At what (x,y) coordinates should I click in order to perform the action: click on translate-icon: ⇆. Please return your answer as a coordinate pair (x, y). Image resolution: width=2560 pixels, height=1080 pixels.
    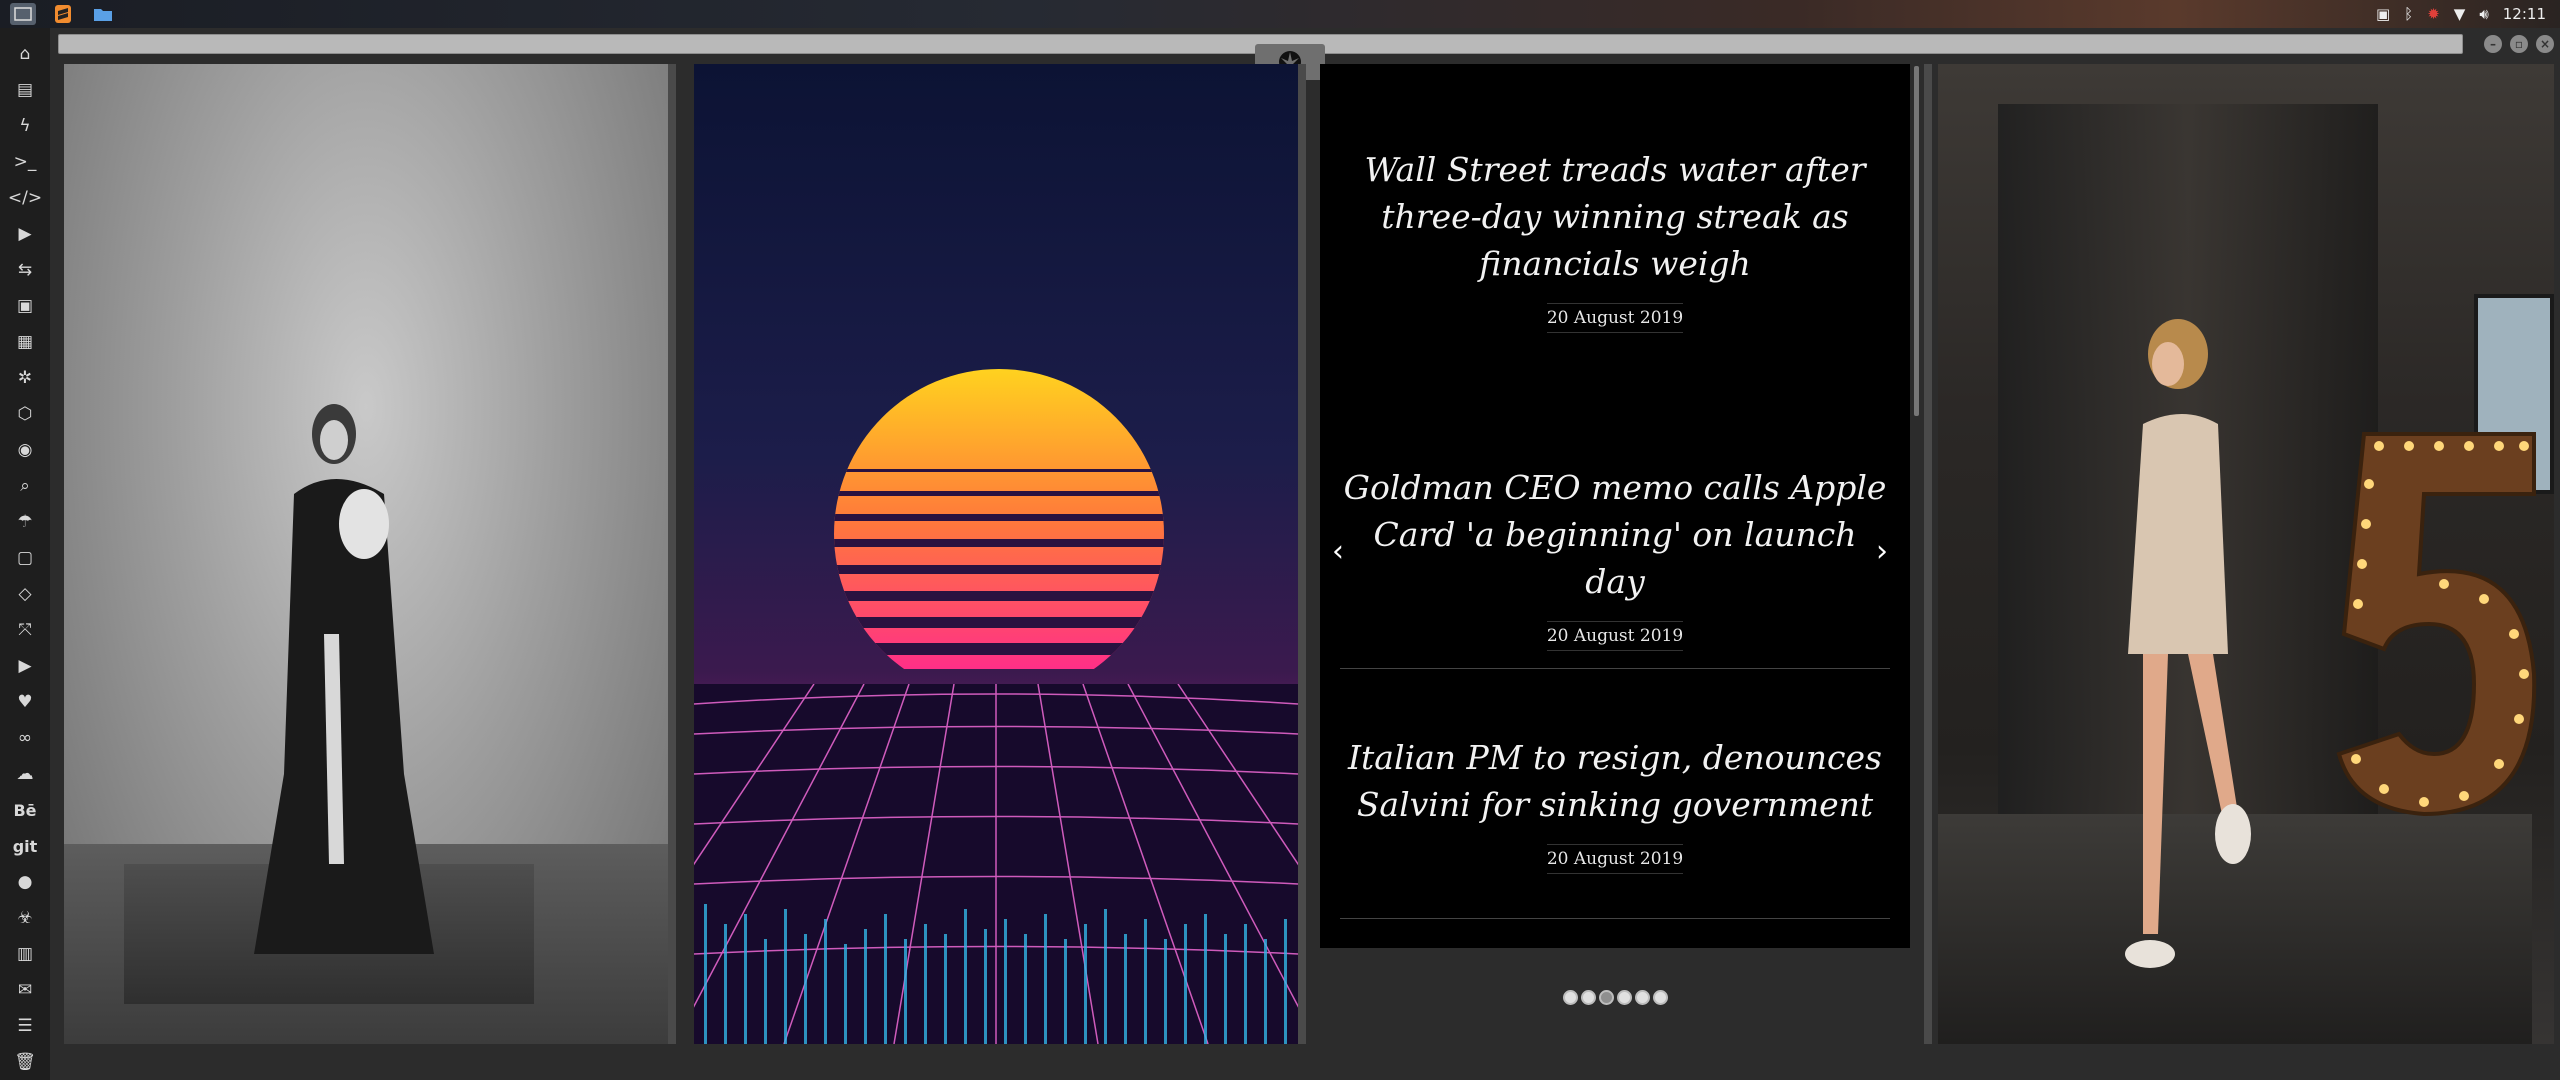
    Looking at the image, I should click on (25, 270).